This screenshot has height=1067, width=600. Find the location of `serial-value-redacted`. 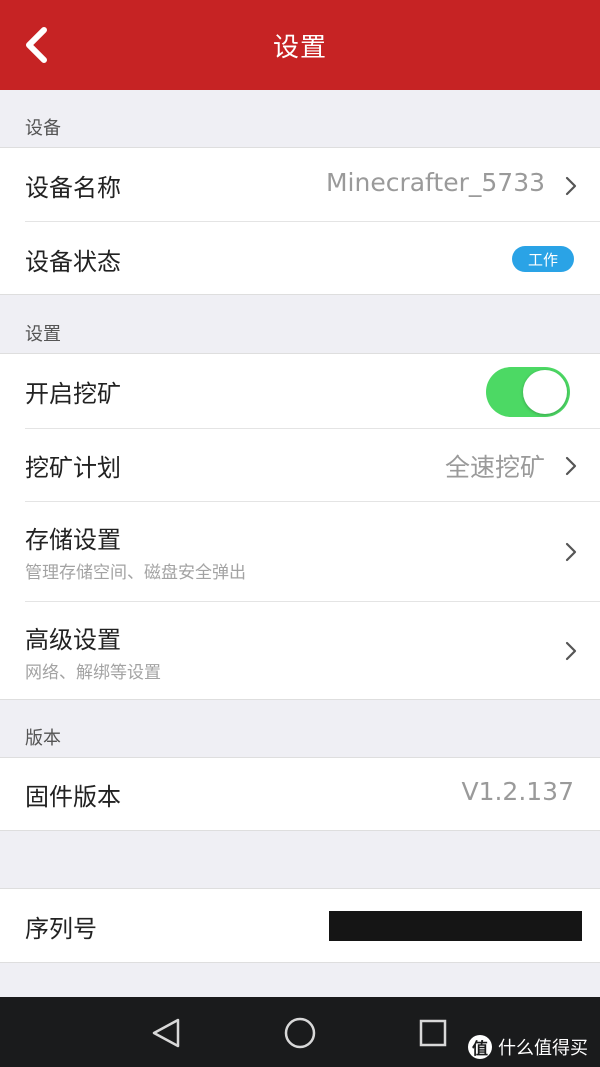

serial-value-redacted is located at coordinates (455, 926).